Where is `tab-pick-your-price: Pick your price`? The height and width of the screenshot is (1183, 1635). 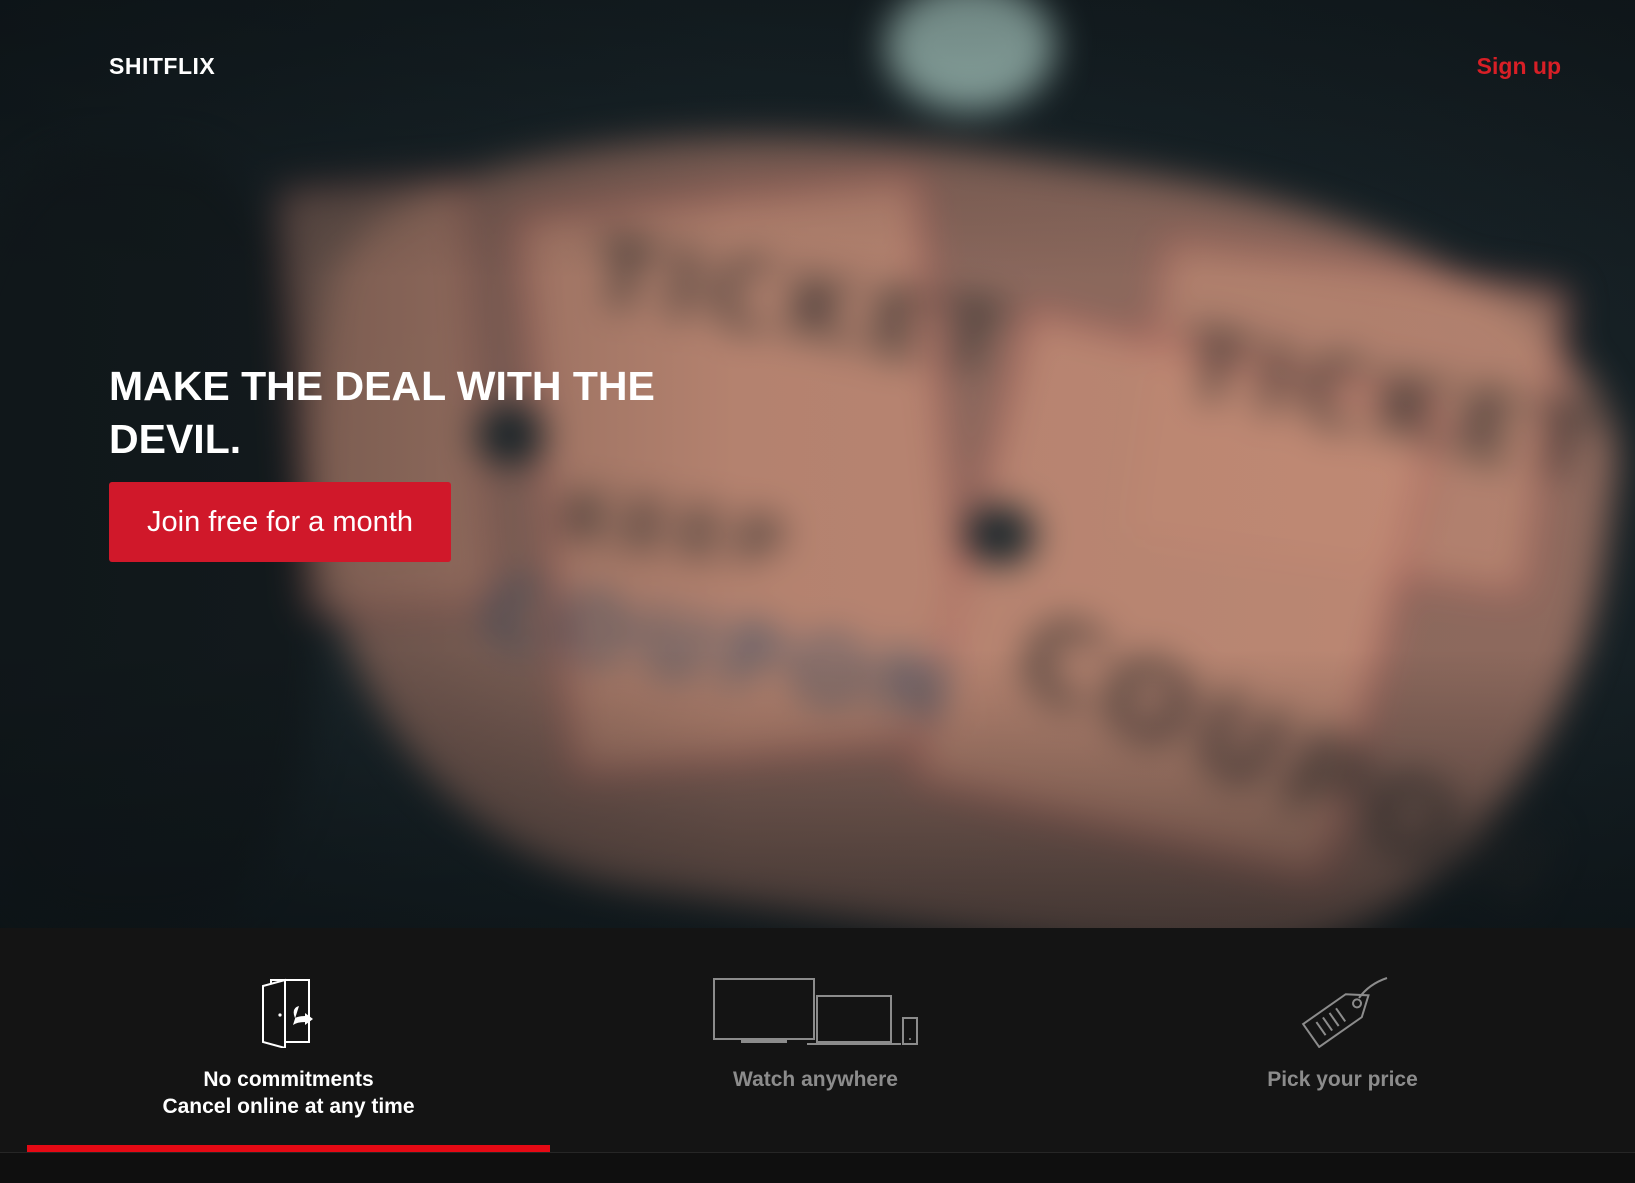
tab-pick-your-price: Pick your price is located at coordinates (1342, 1040).